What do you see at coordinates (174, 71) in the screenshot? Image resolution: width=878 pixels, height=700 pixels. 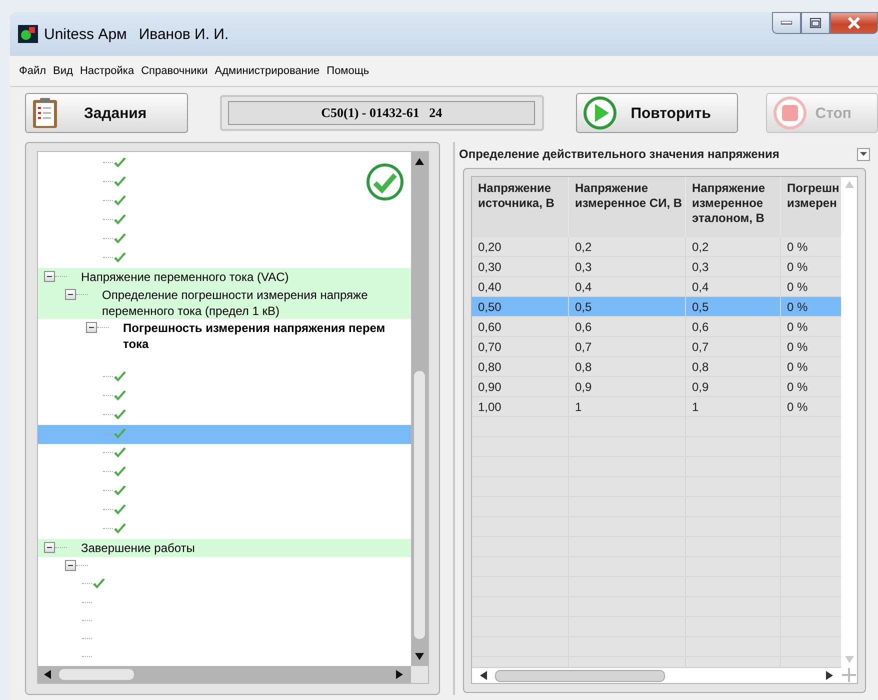 I see `menu-item: Справочники` at bounding box center [174, 71].